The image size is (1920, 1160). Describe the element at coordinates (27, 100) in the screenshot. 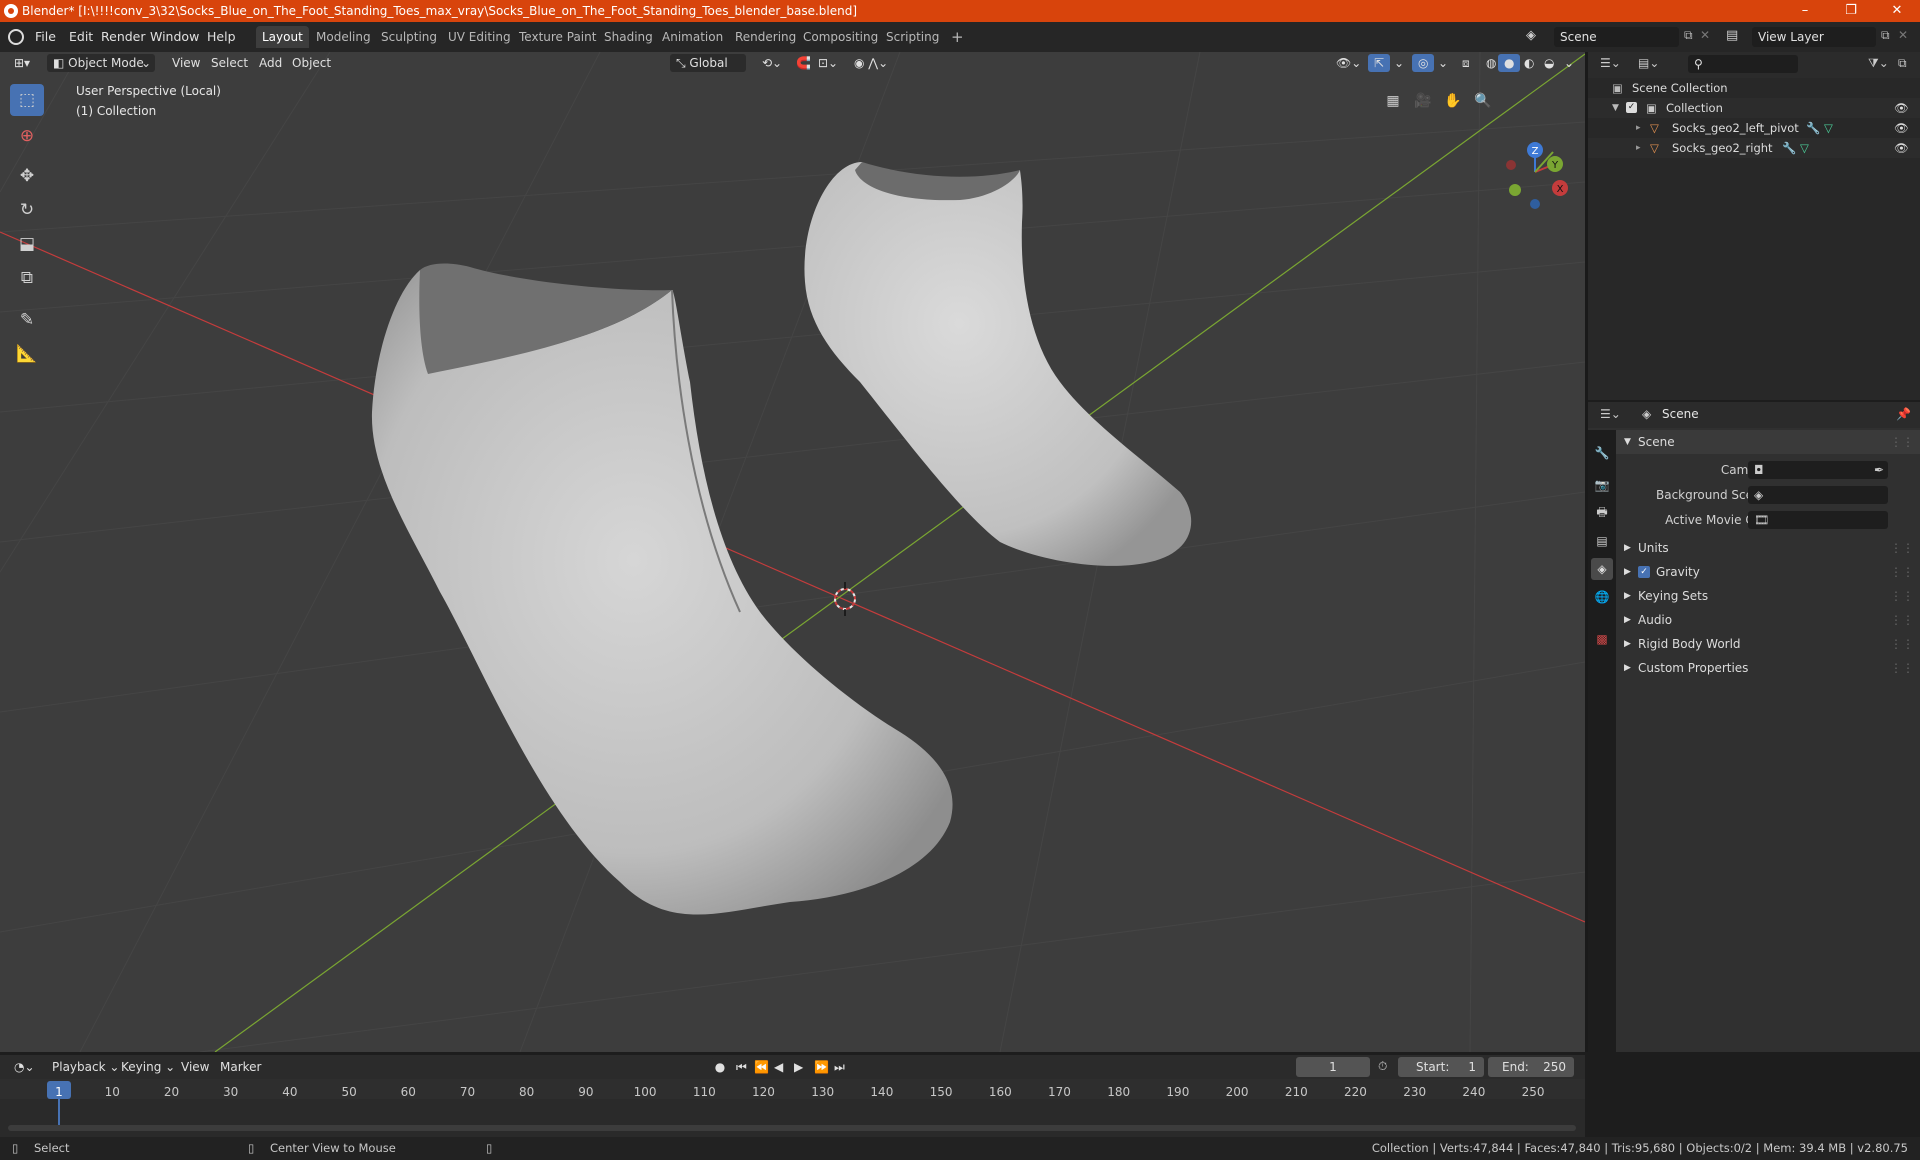

I see `select-box-tool-icon: ⬚` at that location.